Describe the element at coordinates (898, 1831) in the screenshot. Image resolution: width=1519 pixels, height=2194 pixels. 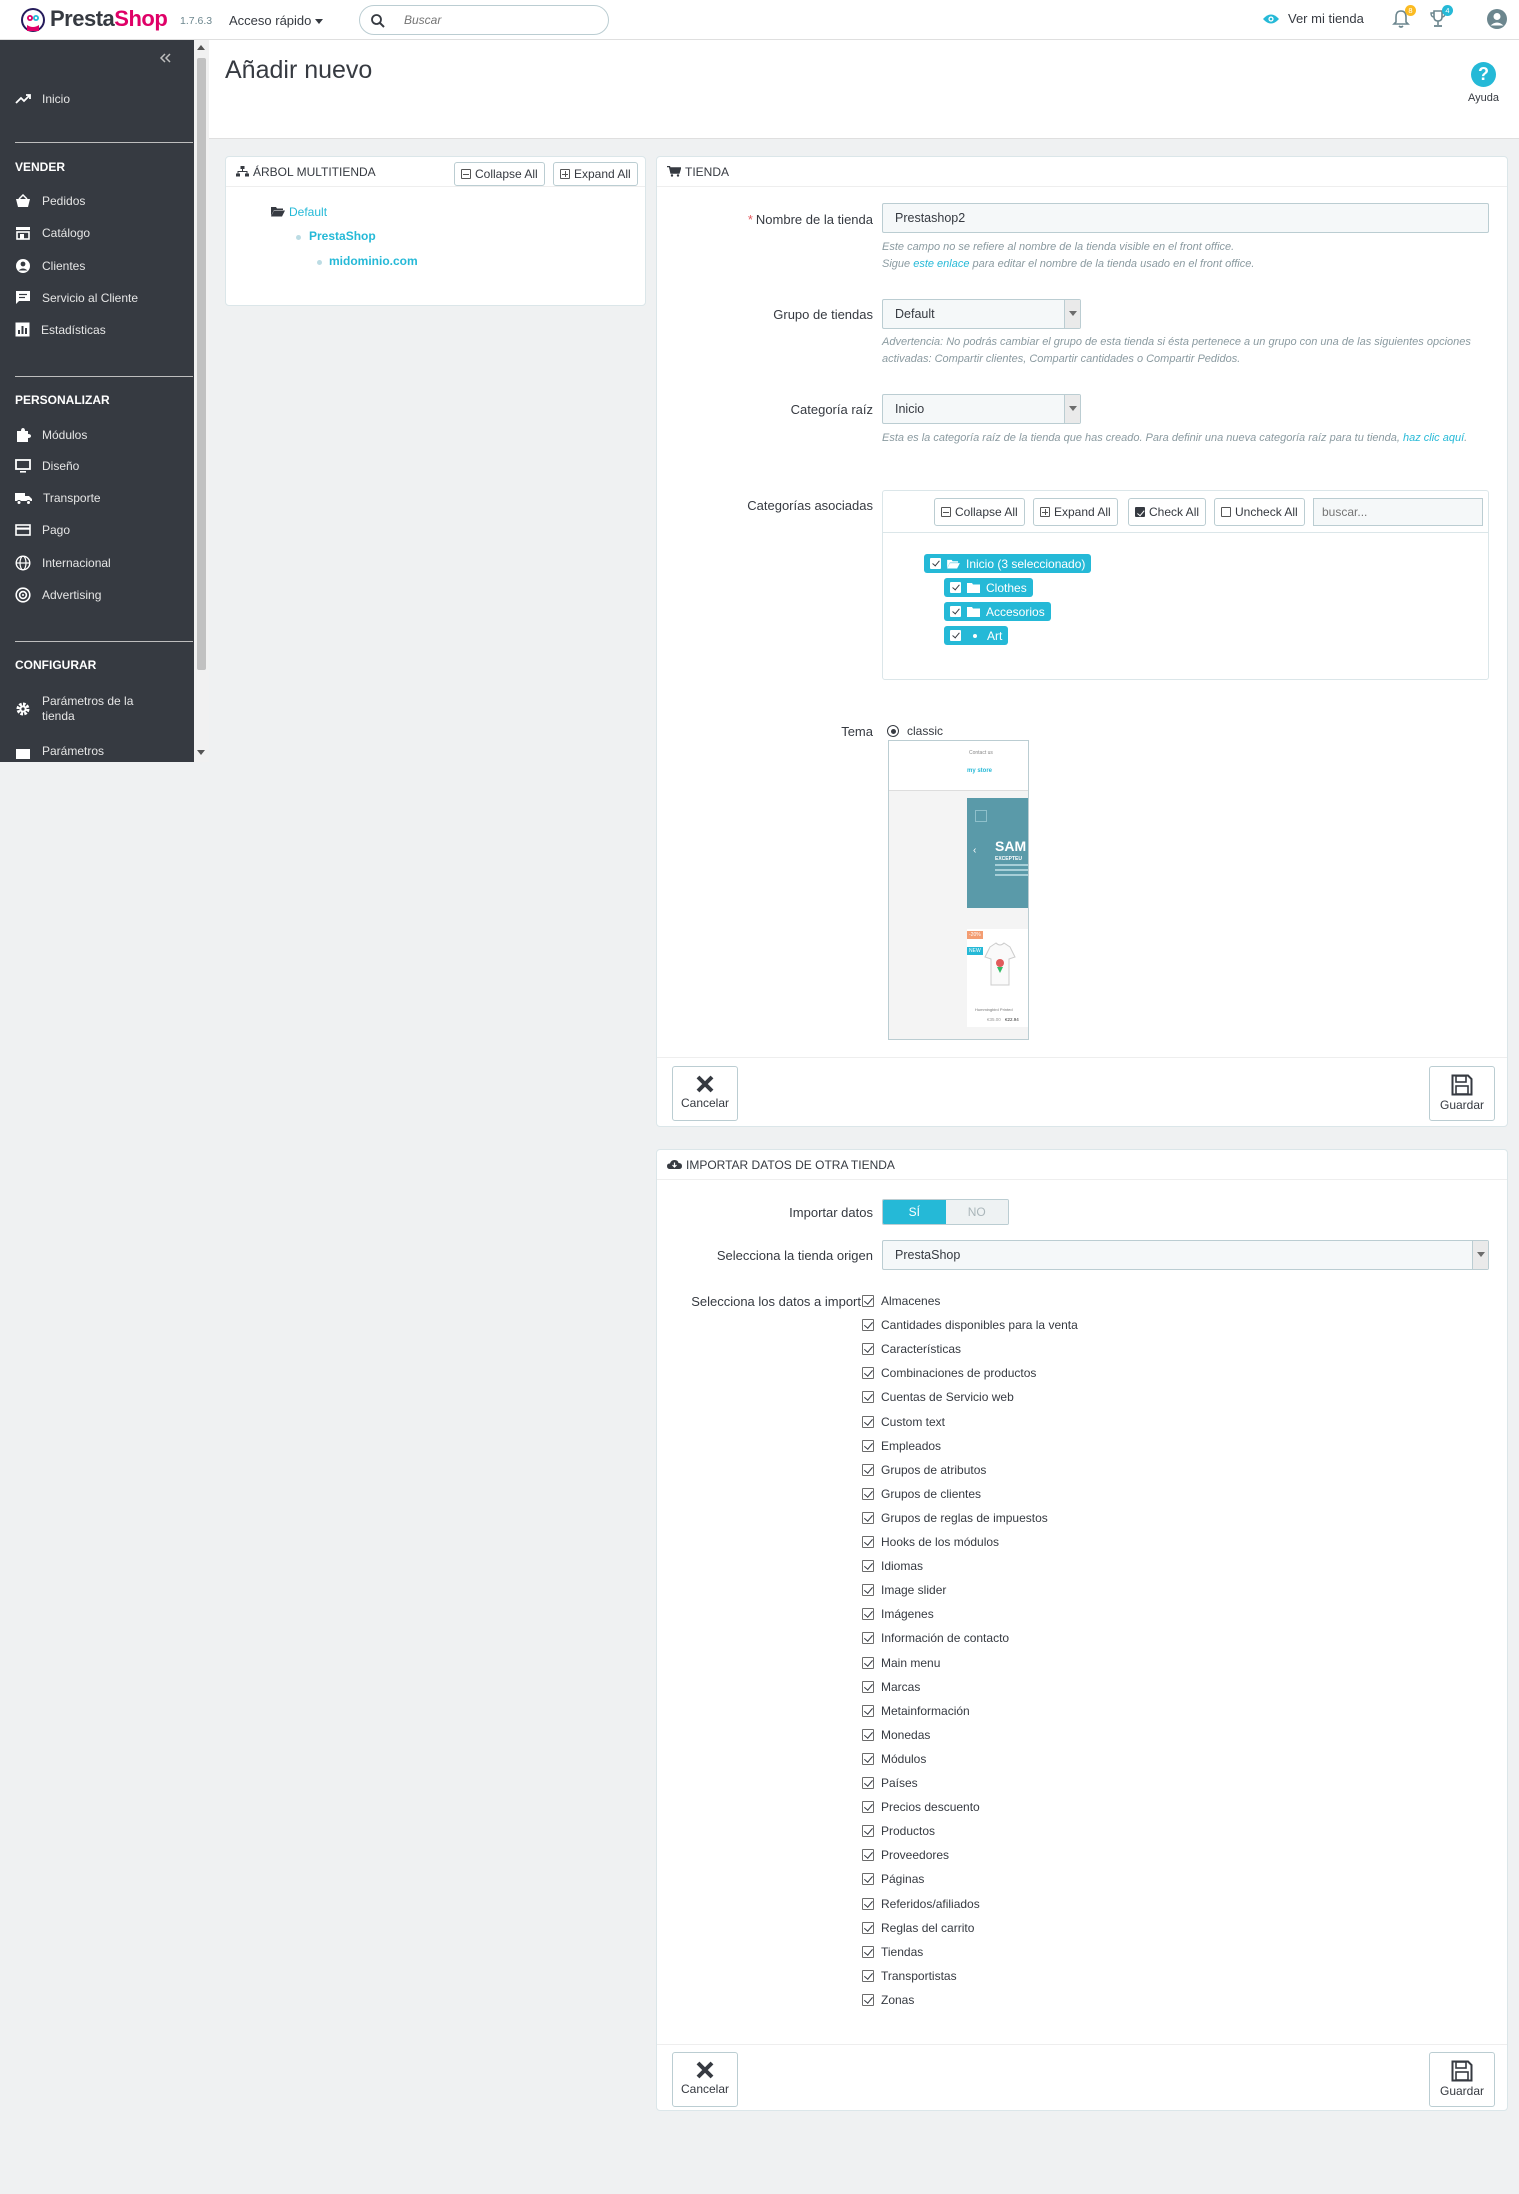
I see `import-item: Productos` at that location.